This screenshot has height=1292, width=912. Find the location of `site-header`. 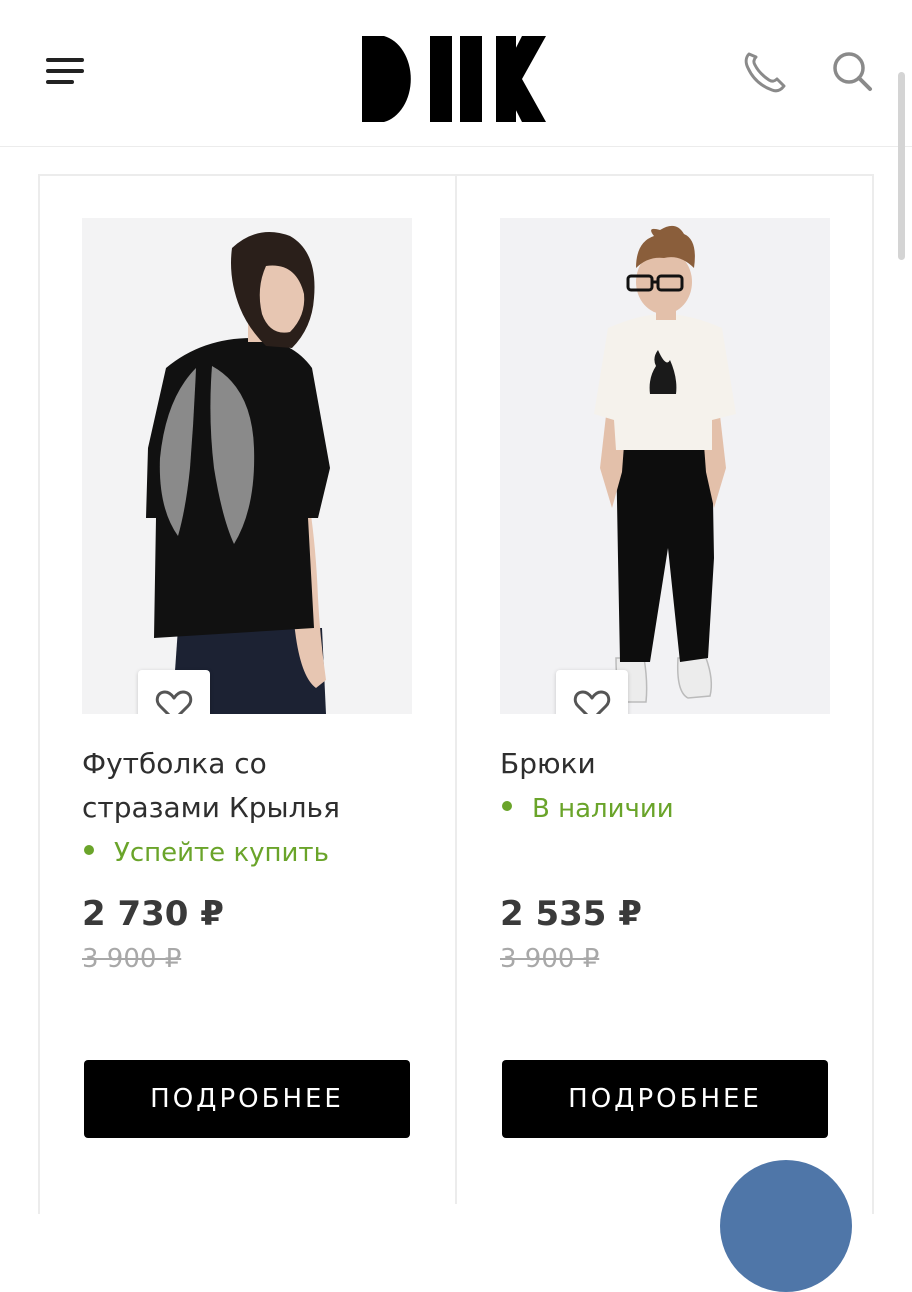

site-header is located at coordinates (456, 73).